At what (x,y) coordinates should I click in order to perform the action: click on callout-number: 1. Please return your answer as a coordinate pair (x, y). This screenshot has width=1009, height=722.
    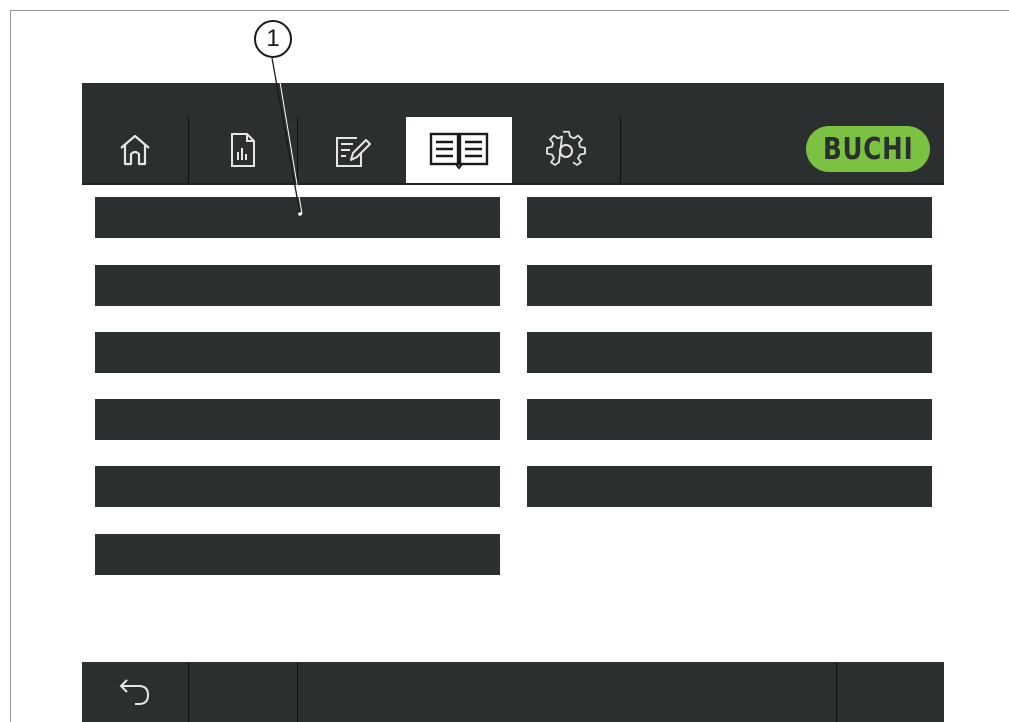
    Looking at the image, I should click on (273, 39).